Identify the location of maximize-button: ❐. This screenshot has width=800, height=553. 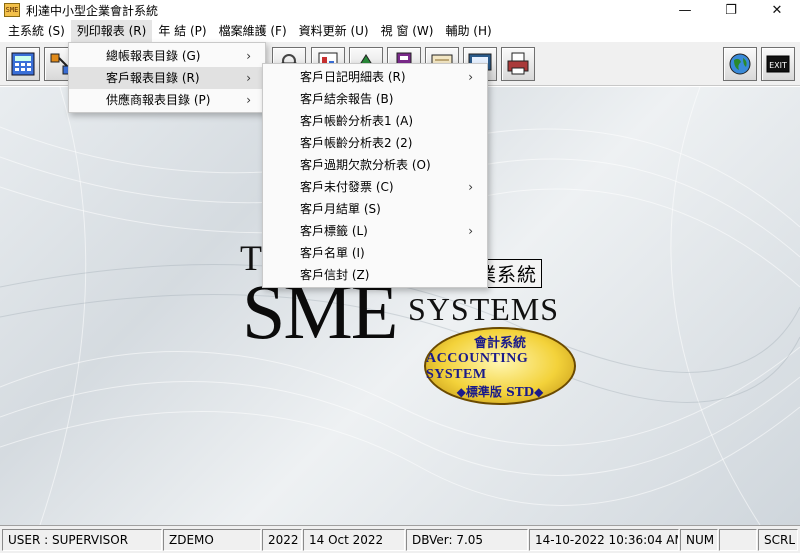
(731, 10).